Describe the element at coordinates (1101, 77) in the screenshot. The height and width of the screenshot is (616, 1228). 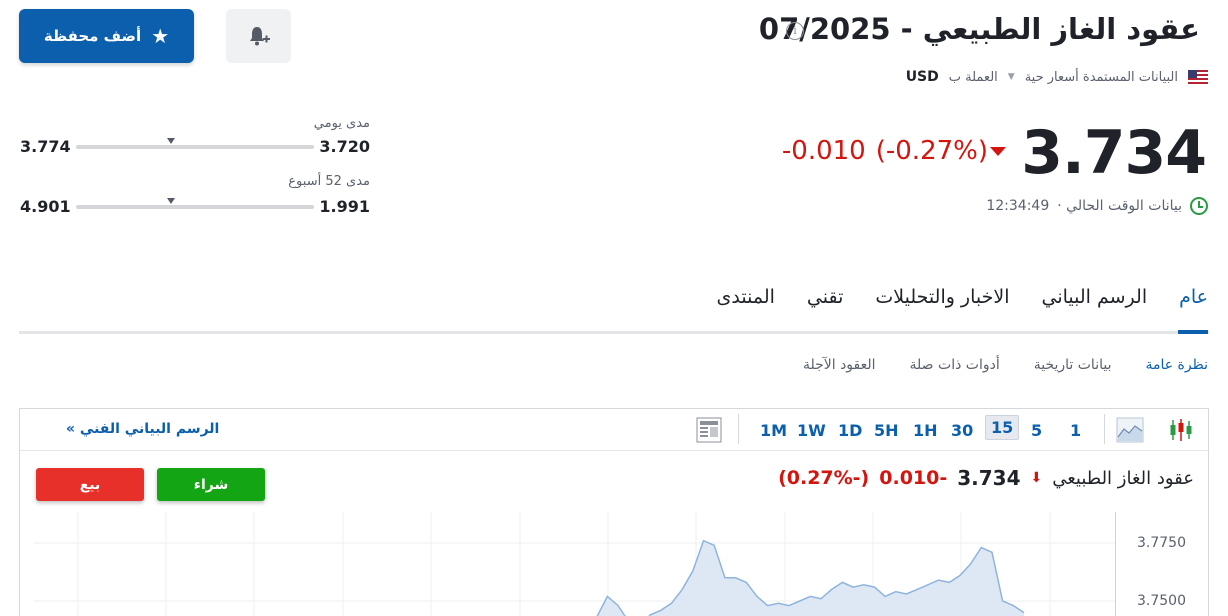
I see `data-source-label: البيانات المستمدة أسعار حية` at that location.